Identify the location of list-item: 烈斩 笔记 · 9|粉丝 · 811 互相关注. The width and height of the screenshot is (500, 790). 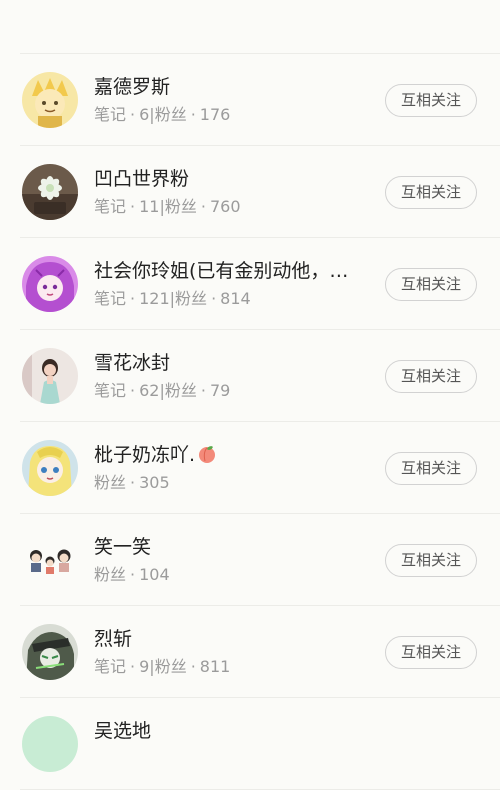
(250, 652).